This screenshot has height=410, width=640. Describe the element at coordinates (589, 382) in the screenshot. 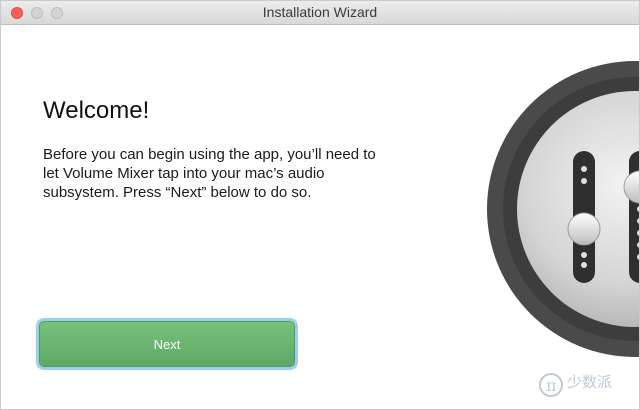

I see `svg-text: 少数派` at that location.